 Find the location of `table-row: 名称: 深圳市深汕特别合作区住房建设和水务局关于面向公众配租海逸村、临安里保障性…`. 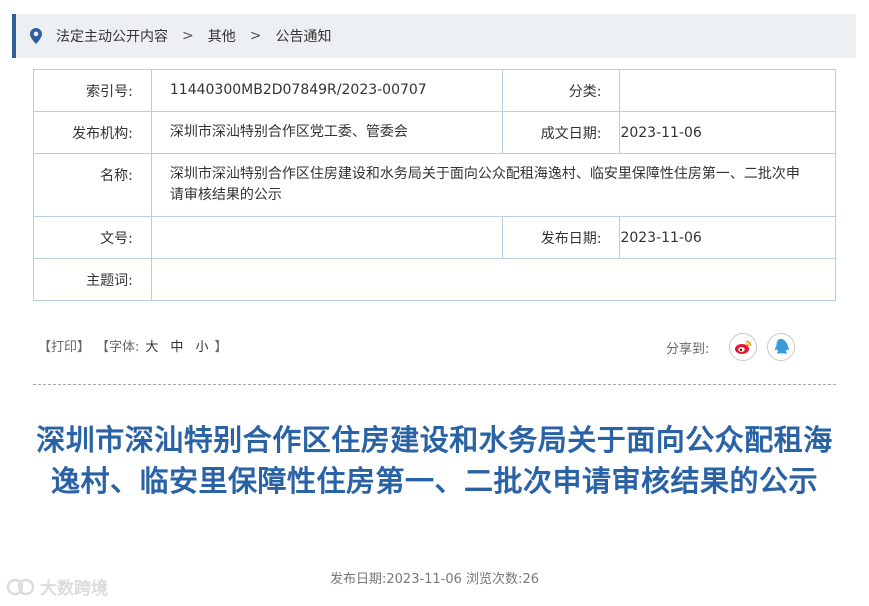

table-row: 名称: 深圳市深汕特别合作区住房建设和水务局关于面向公众配租海逸村、临安里保障性… is located at coordinates (435, 185).